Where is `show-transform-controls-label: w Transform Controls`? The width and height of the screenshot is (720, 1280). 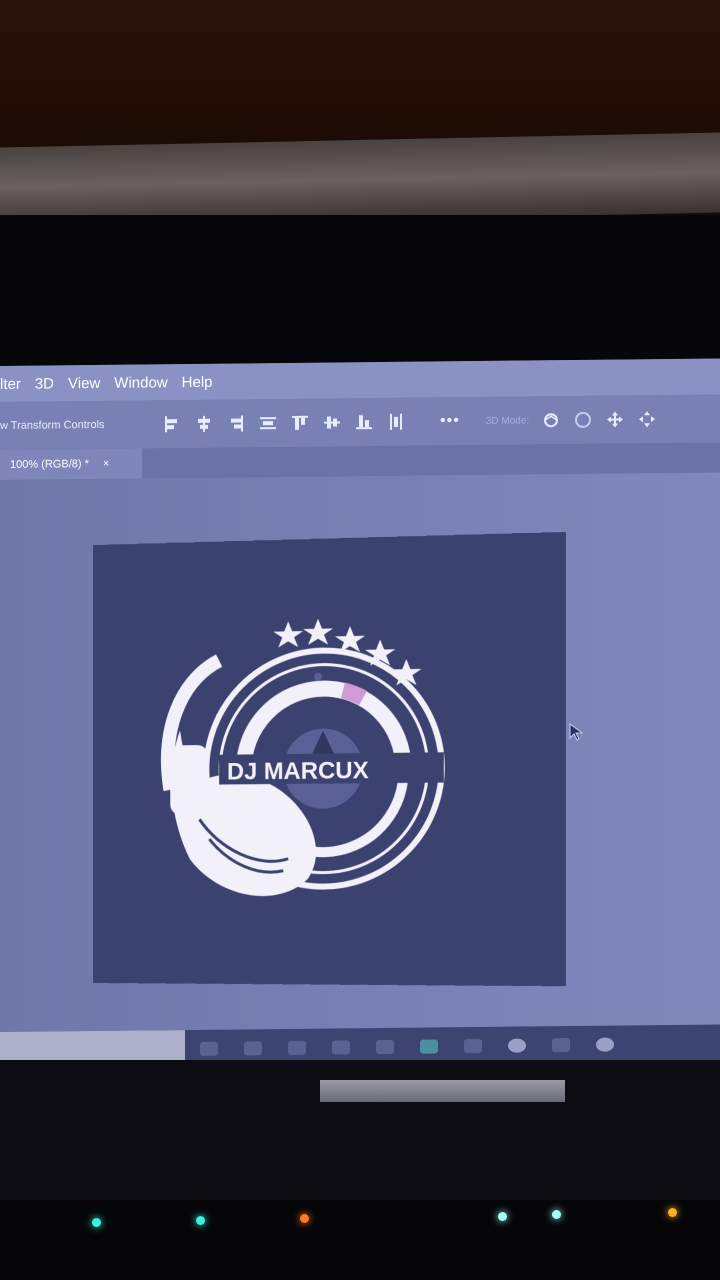
show-transform-controls-label: w Transform Controls is located at coordinates (75, 425).